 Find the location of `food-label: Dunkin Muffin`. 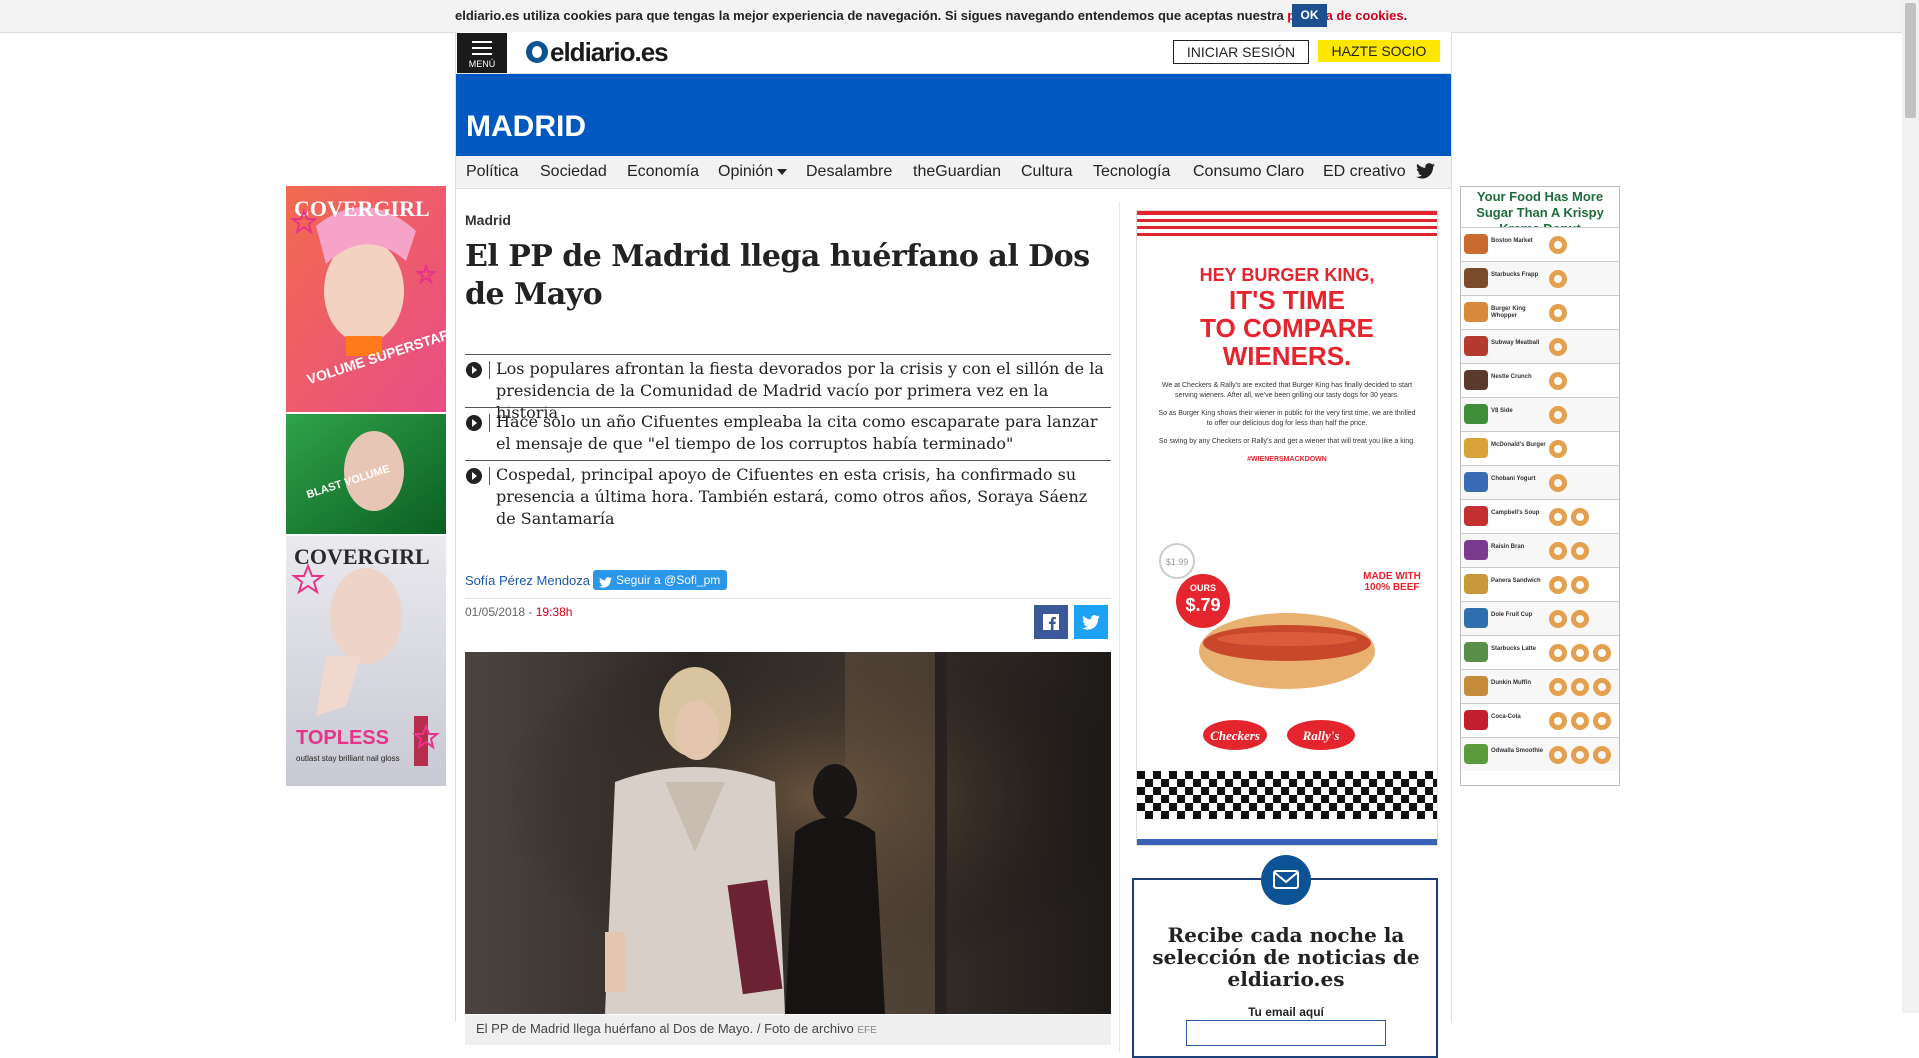

food-label: Dunkin Muffin is located at coordinates (1511, 683).